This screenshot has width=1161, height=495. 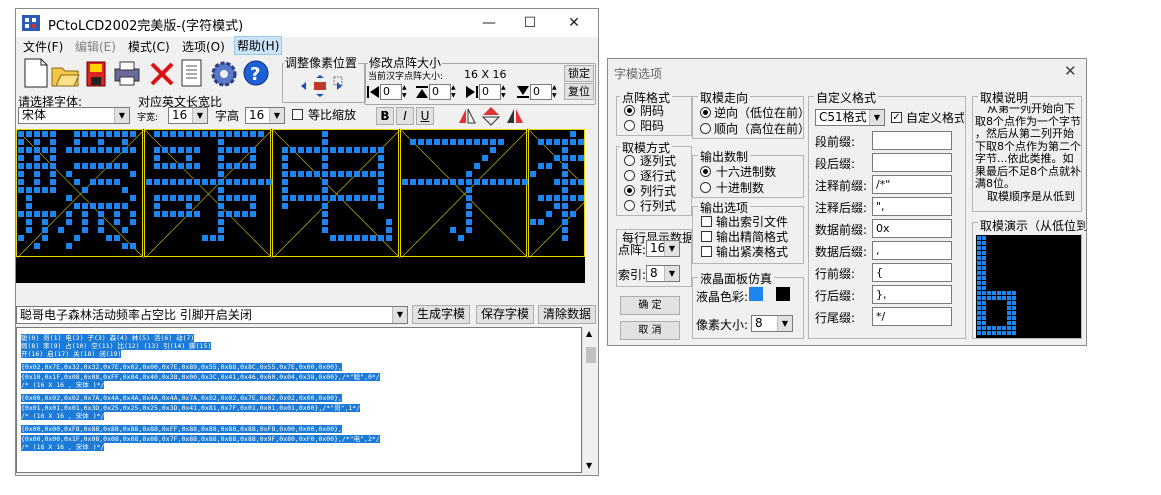 What do you see at coordinates (629, 160) in the screenshot?
I see `radio-column` at bounding box center [629, 160].